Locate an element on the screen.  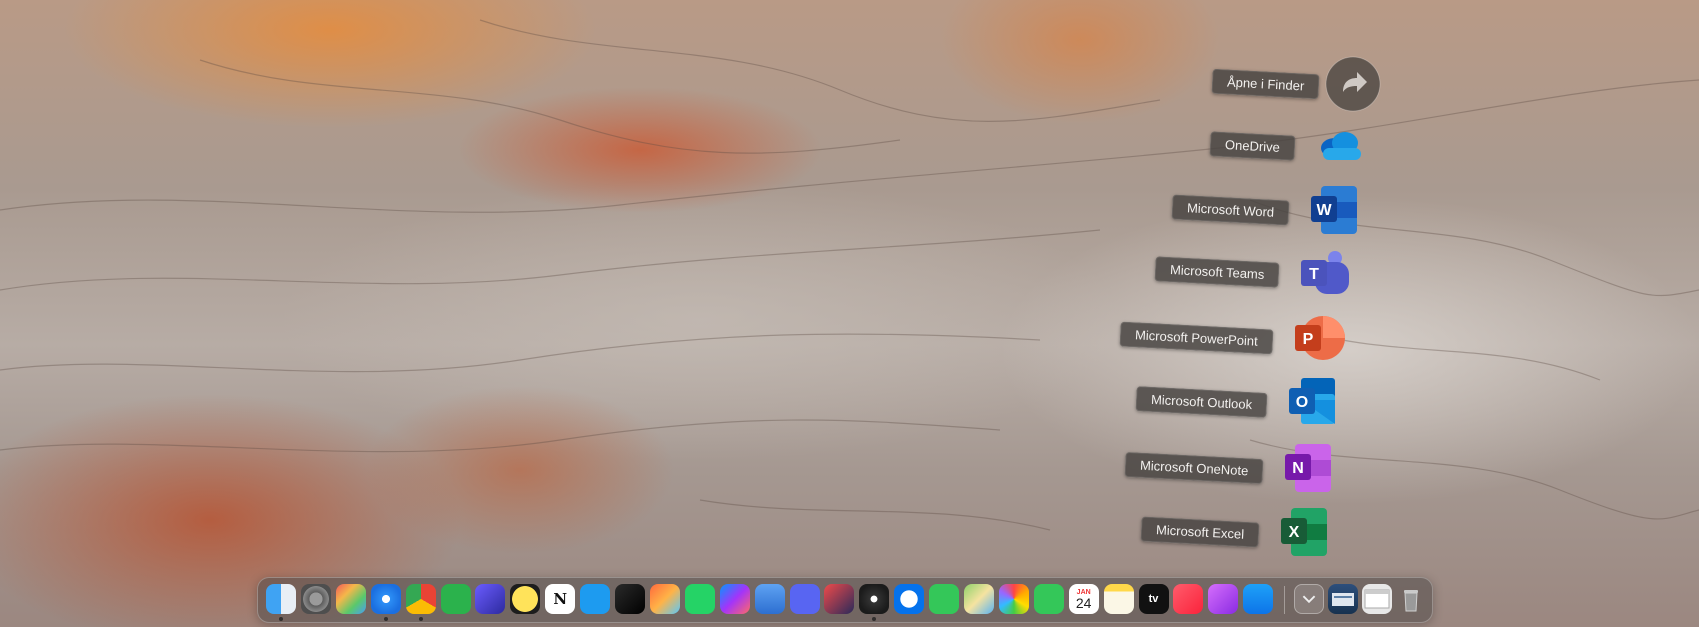
stack-item-label: Åpne i Finder is located at coordinates (1265, 84).